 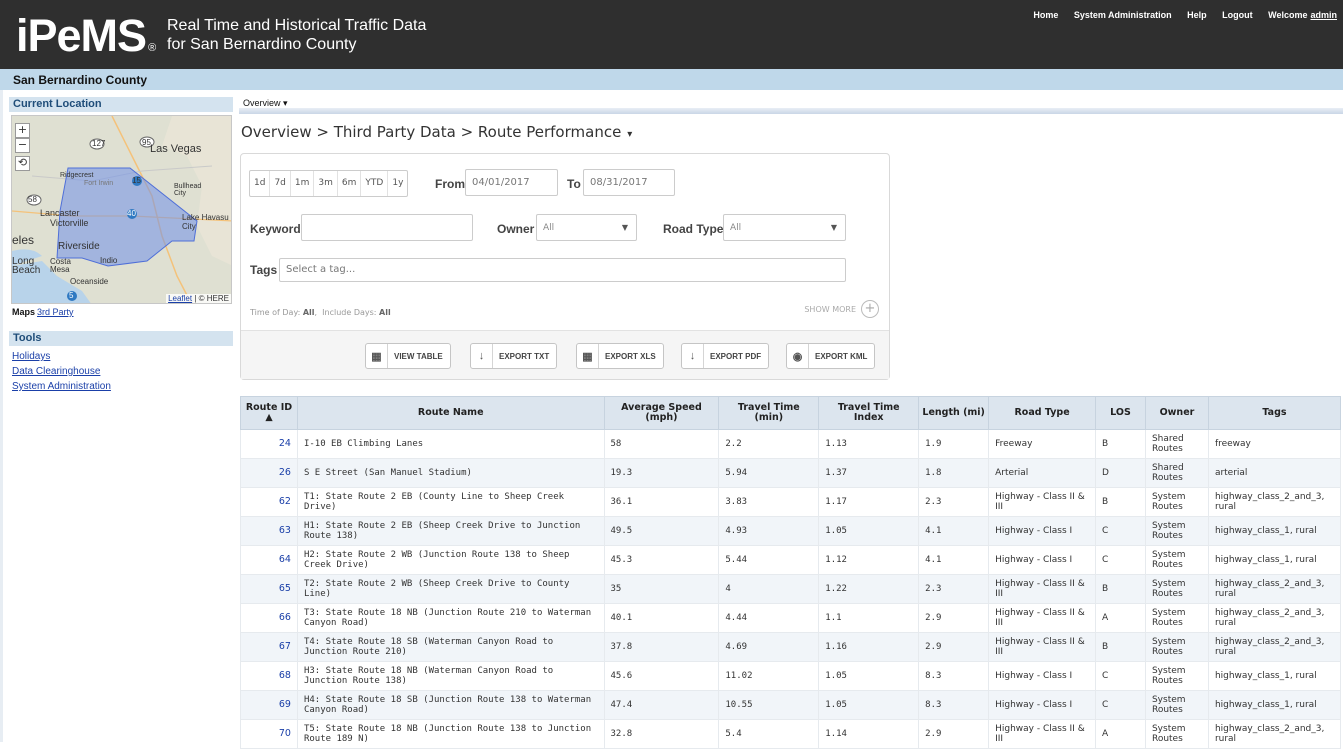 I want to click on range-1m-button: 1m, so click(x=303, y=183).